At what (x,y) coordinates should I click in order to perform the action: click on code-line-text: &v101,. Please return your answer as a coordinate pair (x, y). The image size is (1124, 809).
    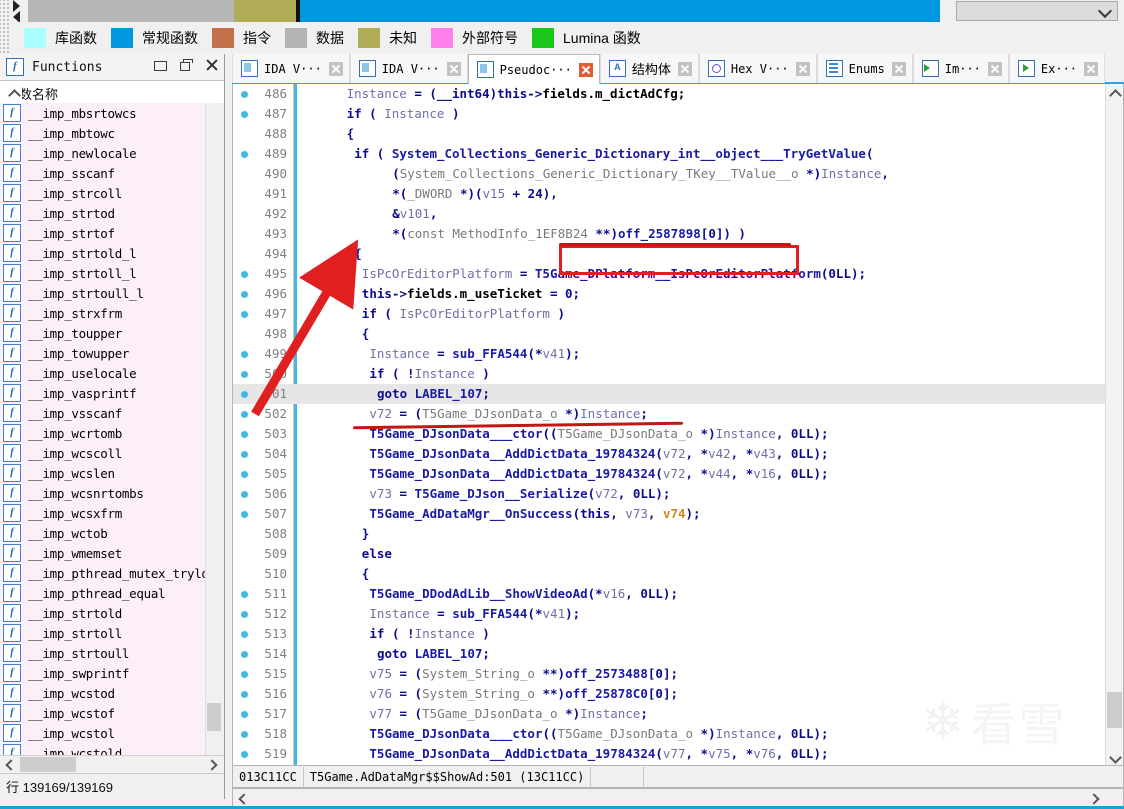
    Looking at the image, I should click on (369, 214).